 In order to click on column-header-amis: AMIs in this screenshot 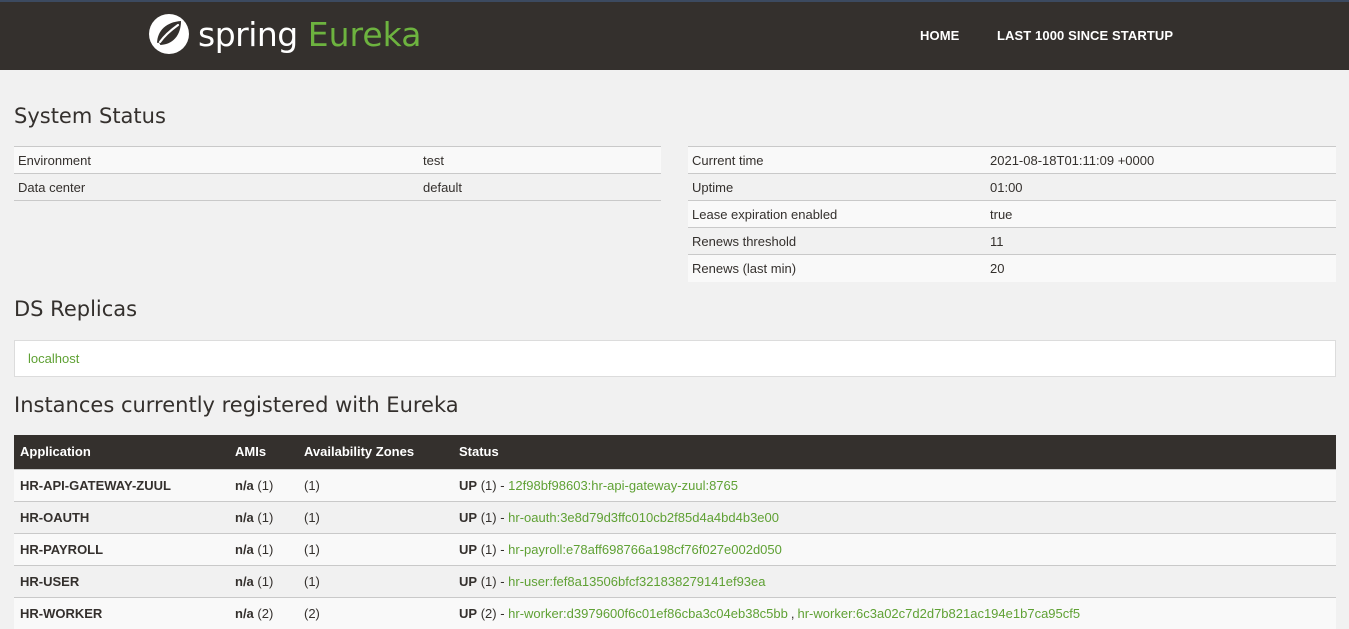, I will do `click(263, 452)`.